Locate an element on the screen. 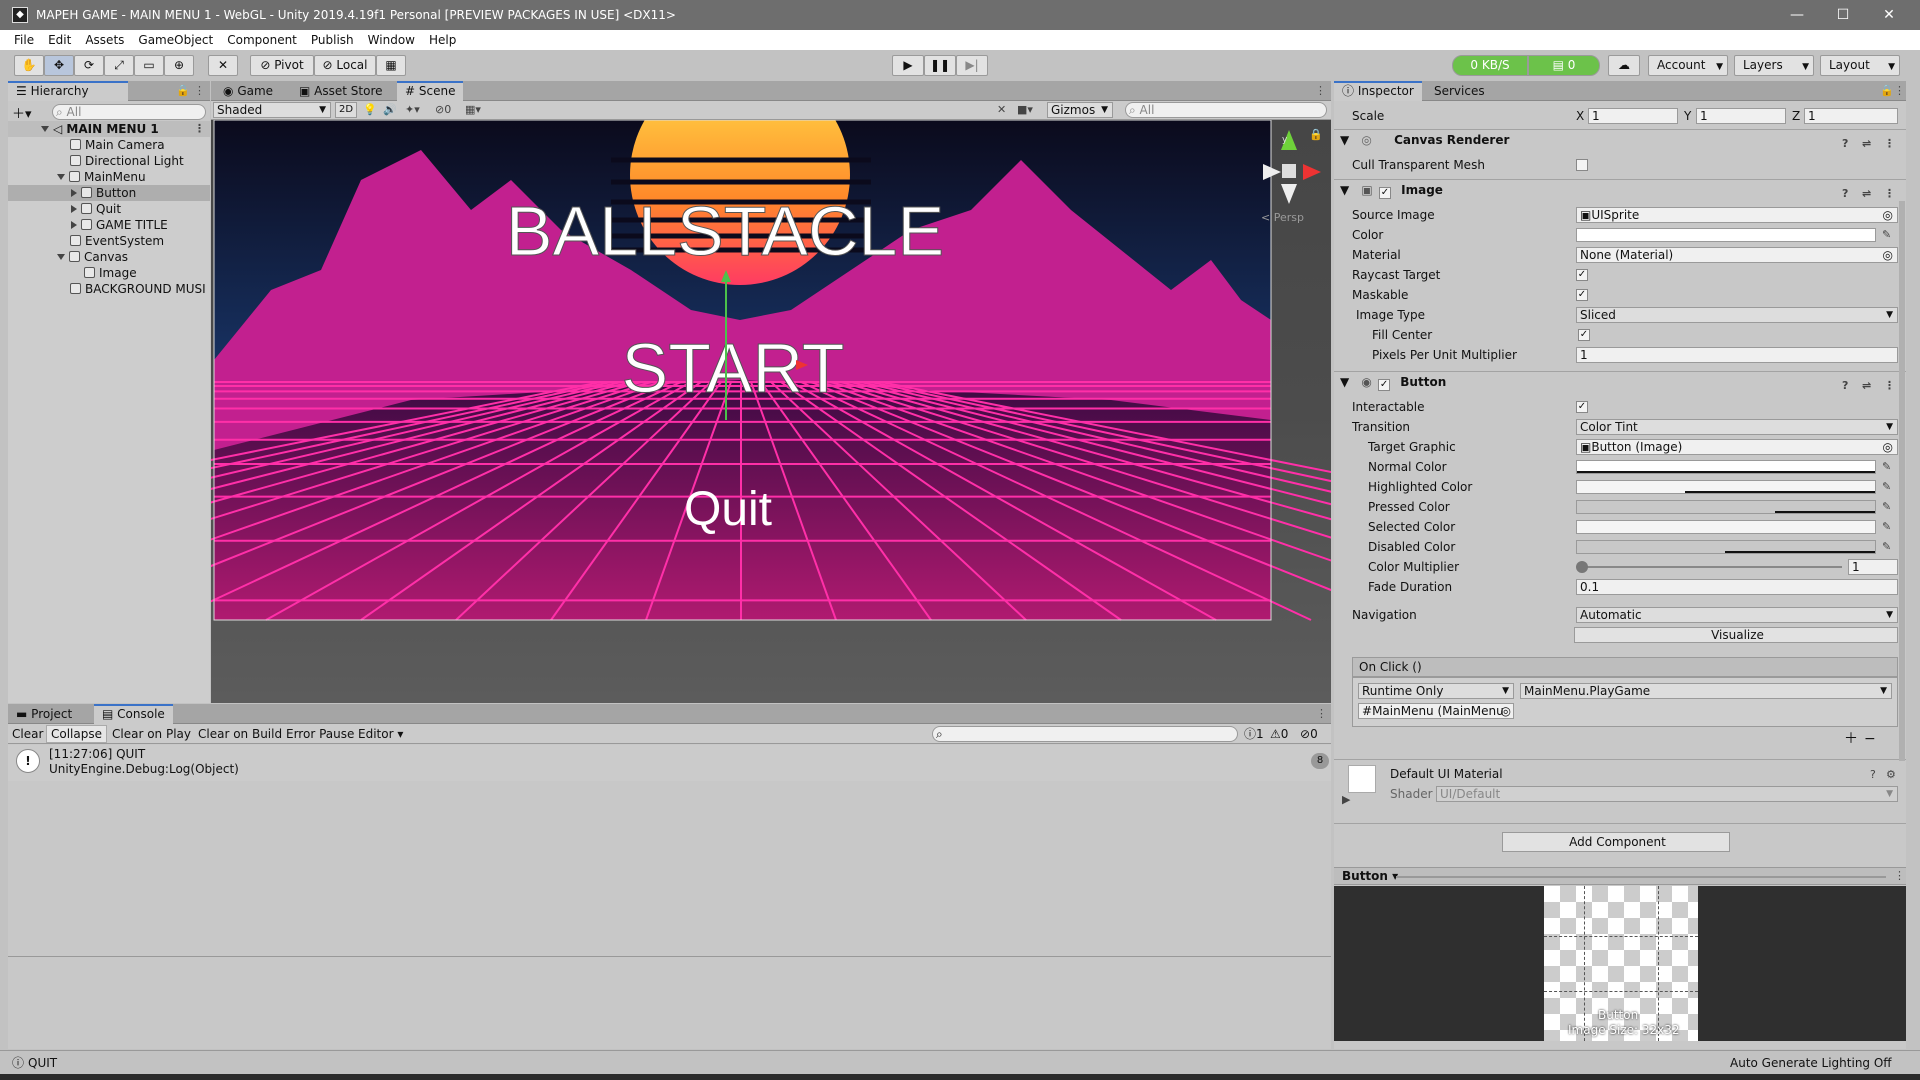  normal-color-field is located at coordinates (1726, 467).